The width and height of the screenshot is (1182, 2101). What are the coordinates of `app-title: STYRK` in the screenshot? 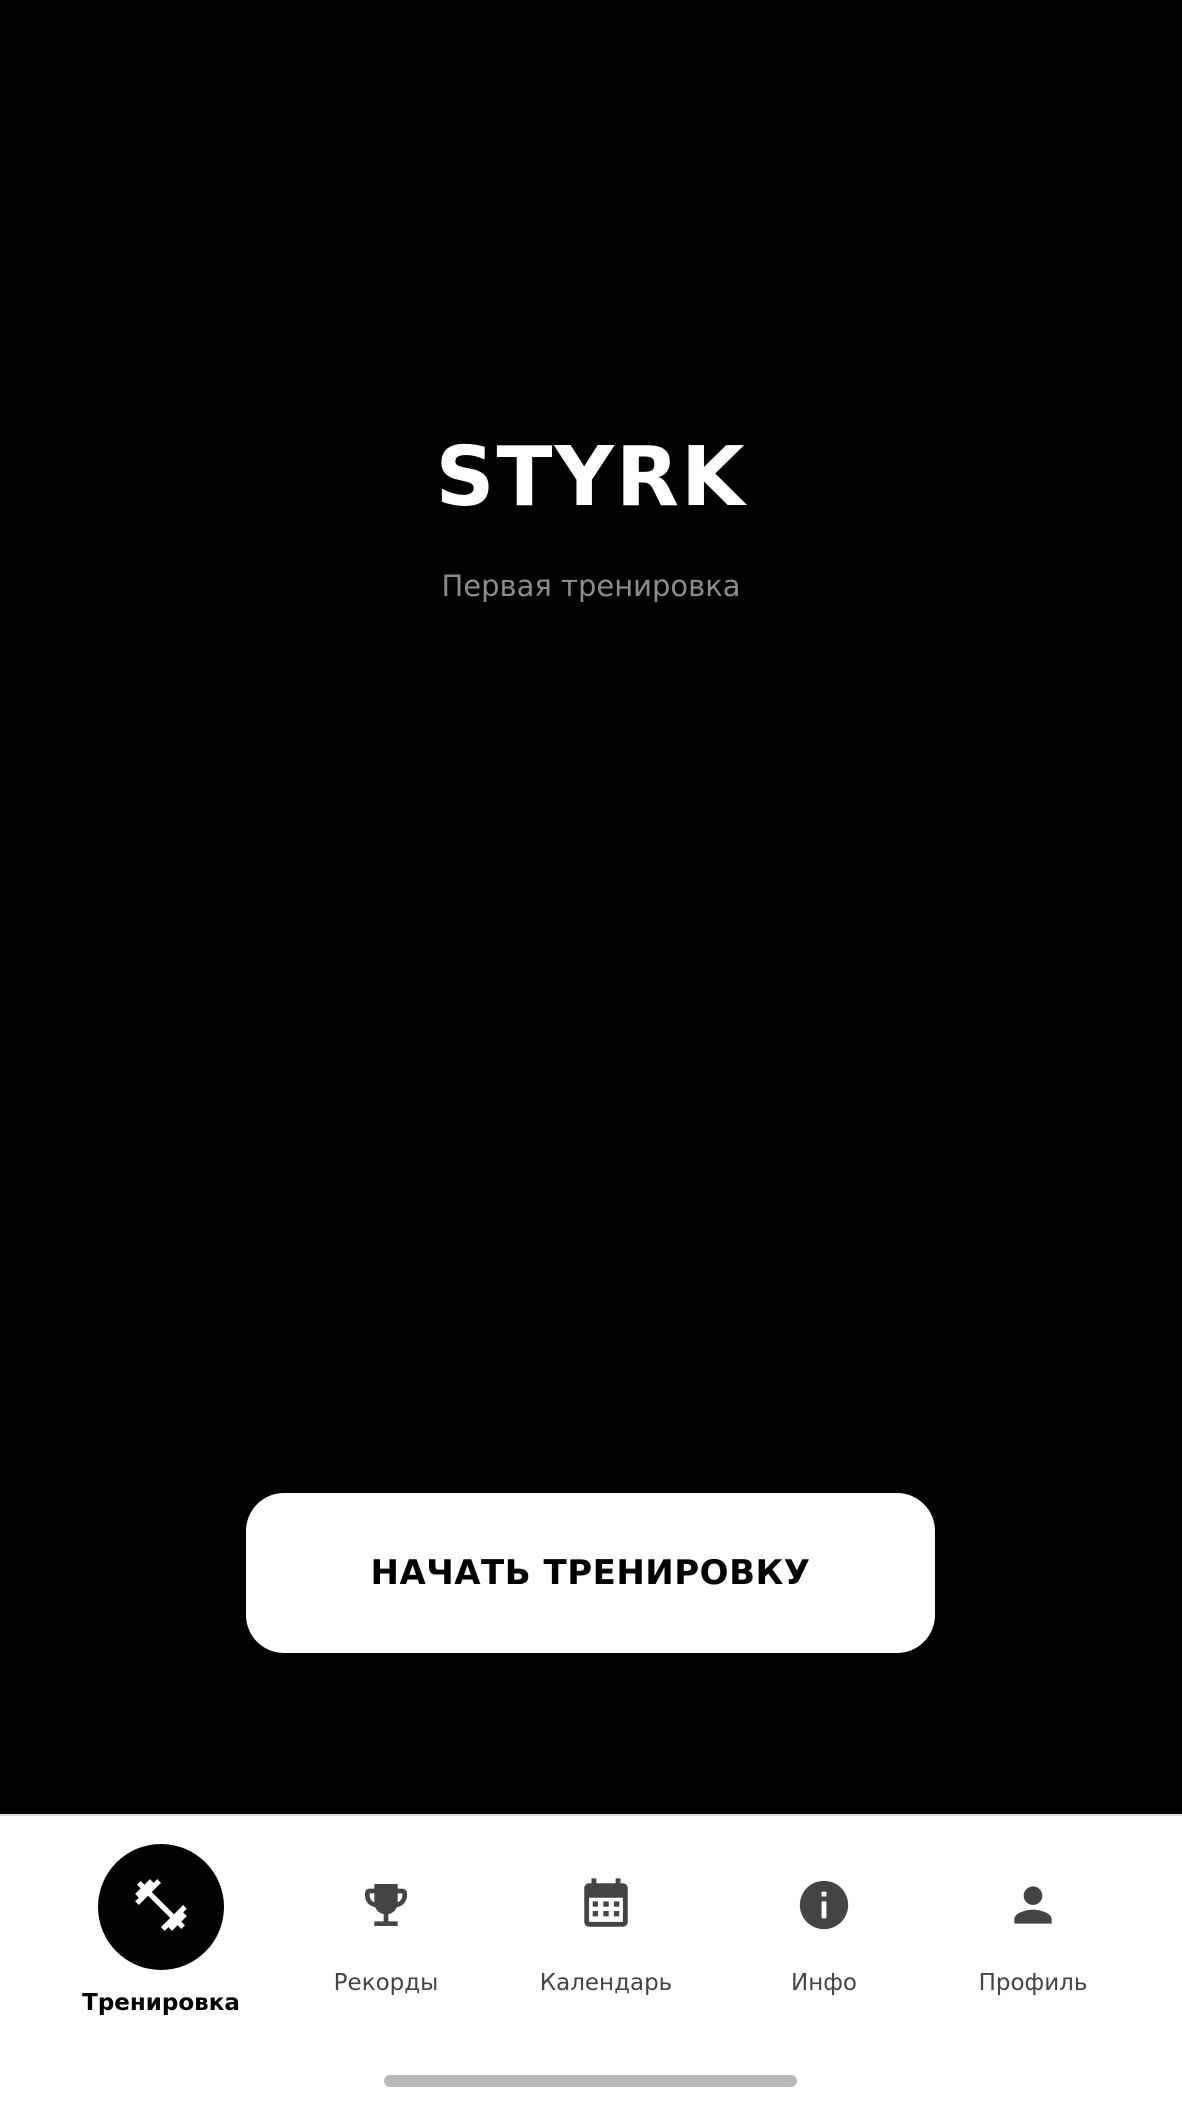 It's located at (591, 477).